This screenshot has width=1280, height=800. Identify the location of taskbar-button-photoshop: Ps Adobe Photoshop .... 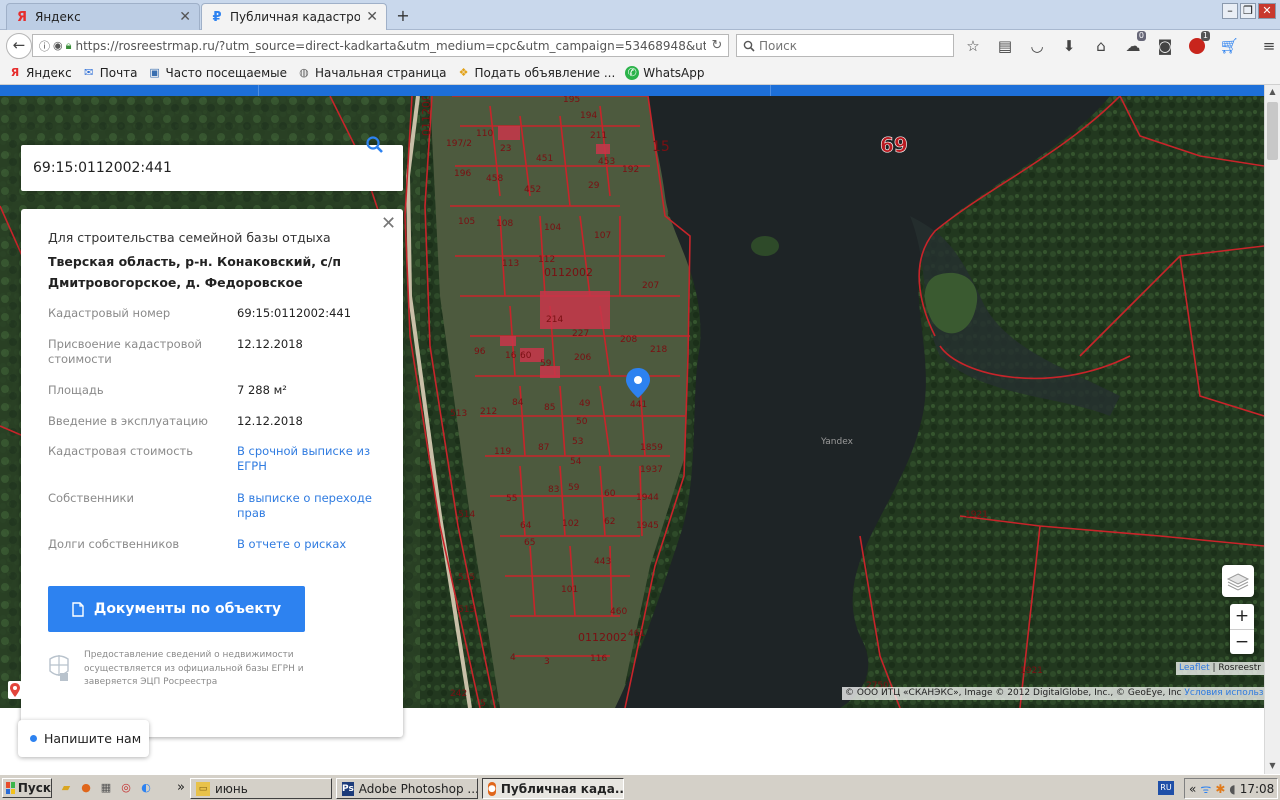
(407, 788).